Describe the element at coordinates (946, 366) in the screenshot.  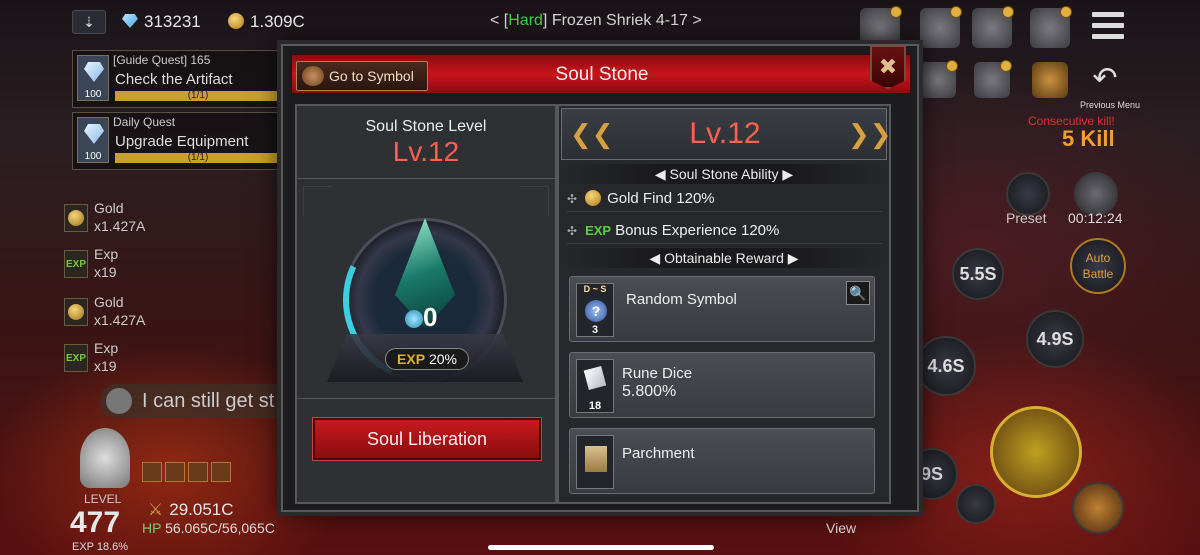
I see `skill-slot-3: 4.6S` at that location.